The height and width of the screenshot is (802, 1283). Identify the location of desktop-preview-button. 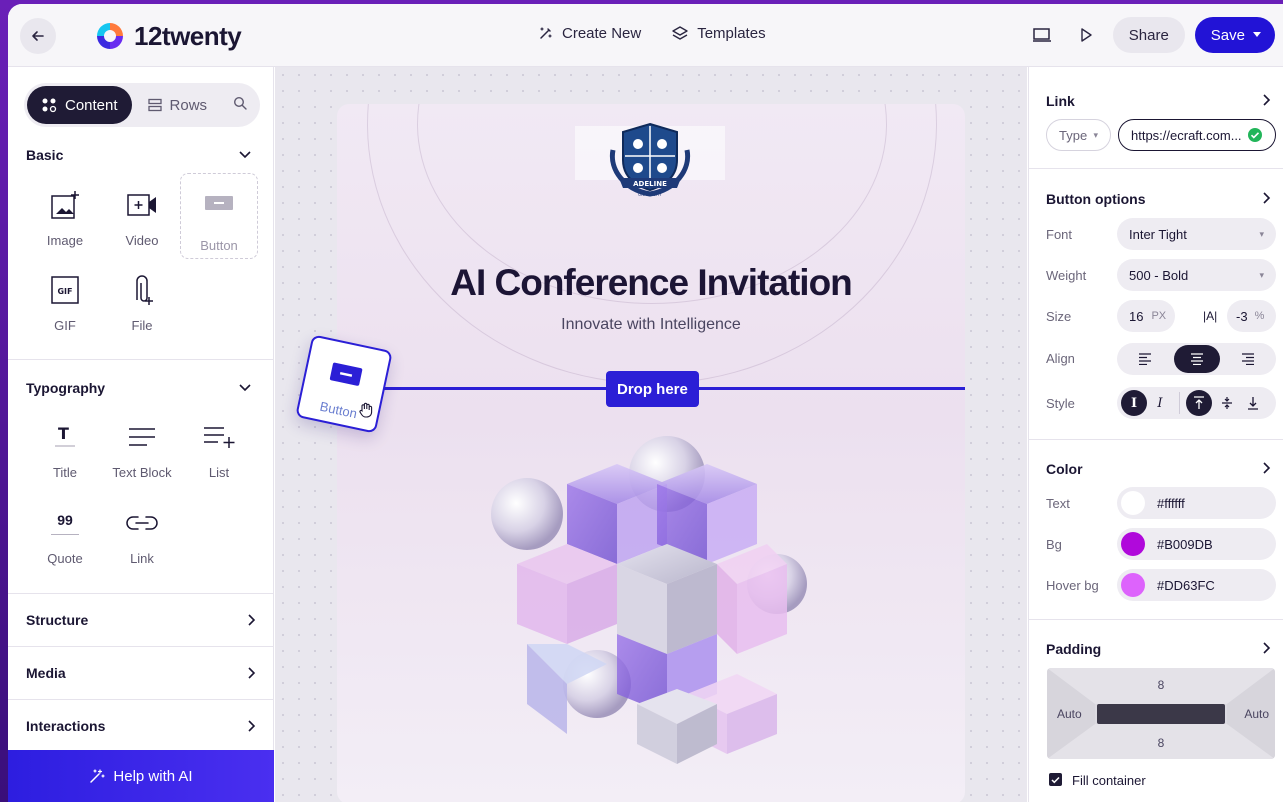
(1042, 35).